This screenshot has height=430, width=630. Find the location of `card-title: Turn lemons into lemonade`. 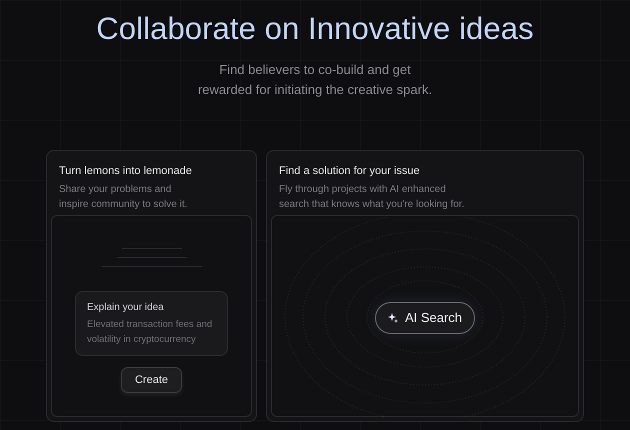

card-title: Turn lemons into lemonade is located at coordinates (125, 171).